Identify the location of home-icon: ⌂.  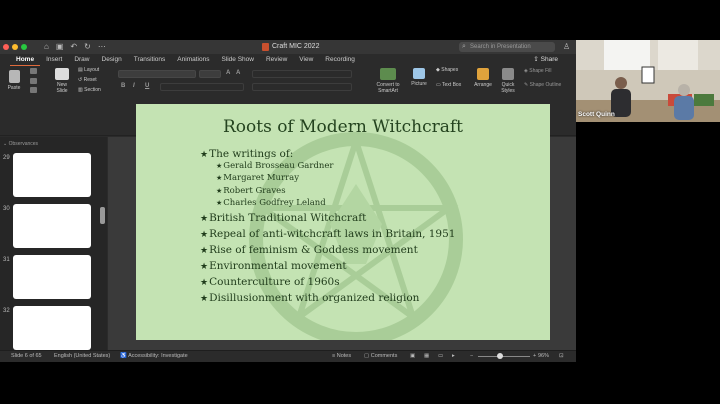
(46, 47).